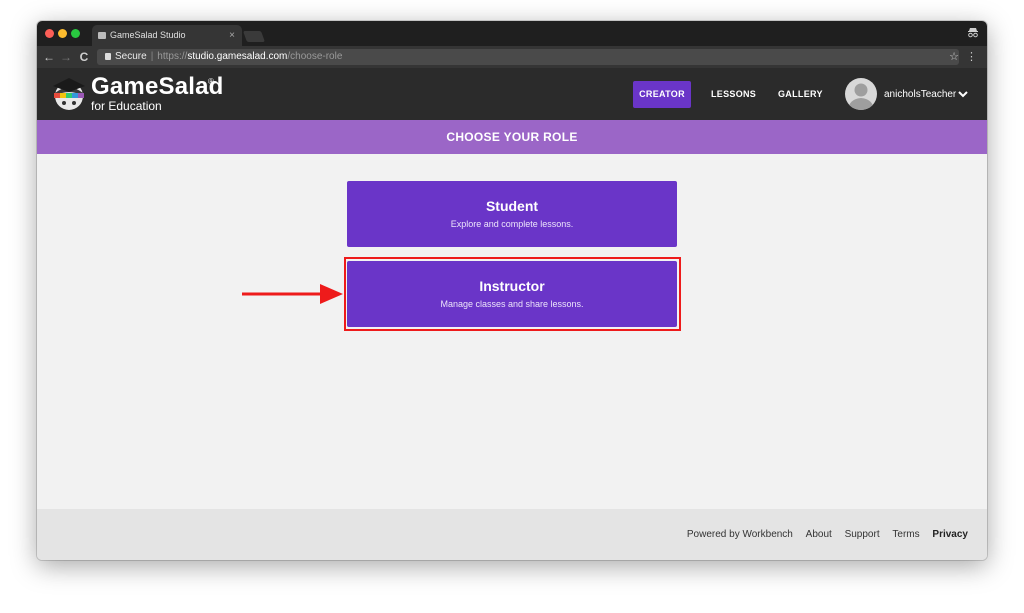 This screenshot has height=613, width=1024. I want to click on browser-tab: GameSalad Studio ×, so click(167, 35).